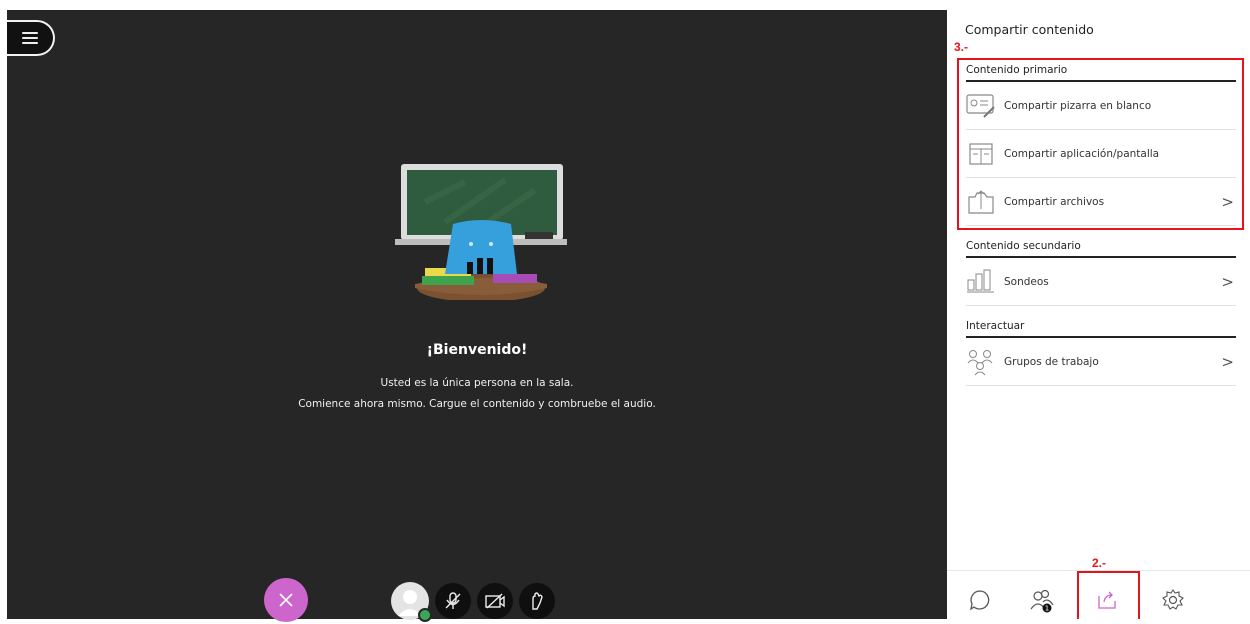 The image size is (1250, 624). I want to click on microphone-toggle-button, so click(453, 601).